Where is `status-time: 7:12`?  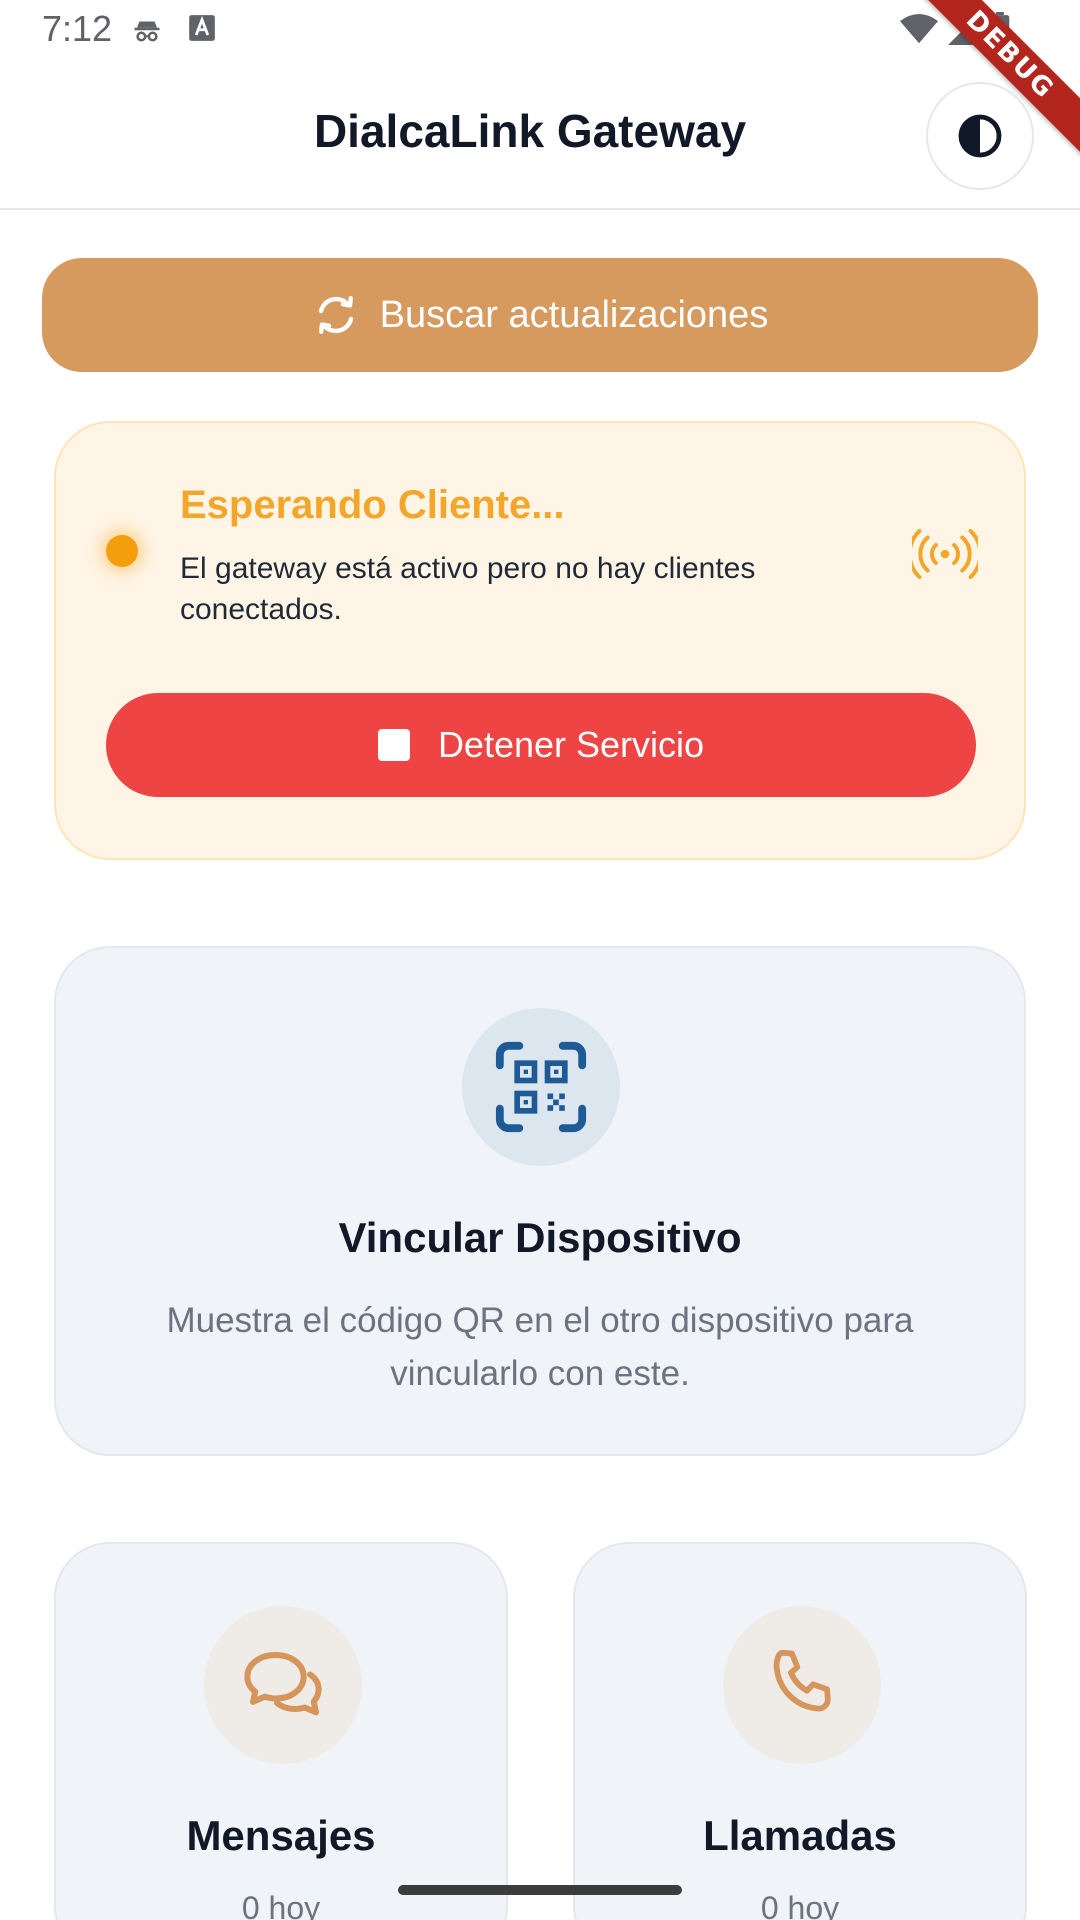
status-time: 7:12 is located at coordinates (77, 28).